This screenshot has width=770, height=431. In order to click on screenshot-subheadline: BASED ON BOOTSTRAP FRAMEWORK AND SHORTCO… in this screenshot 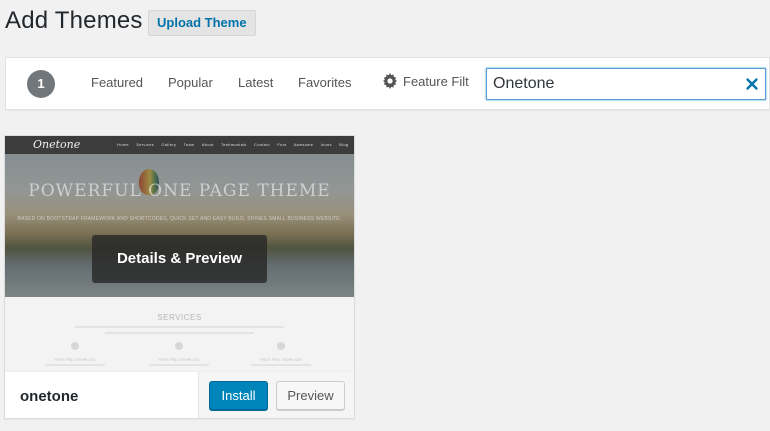, I will do `click(179, 219)`.